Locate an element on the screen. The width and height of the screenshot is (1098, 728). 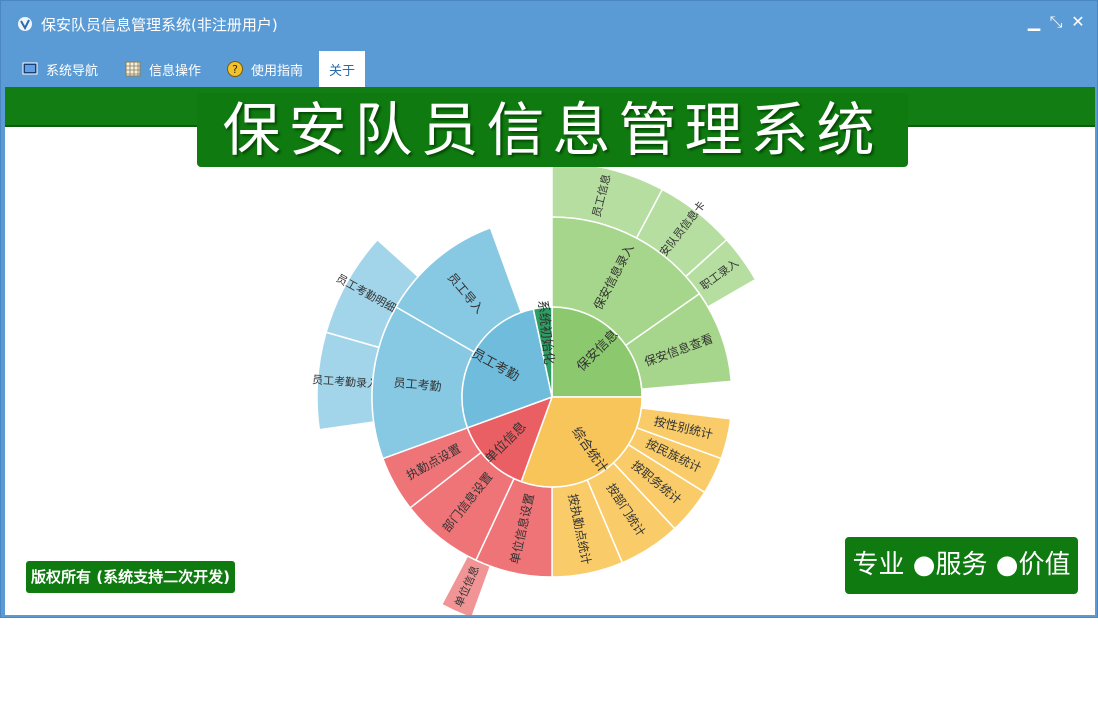
grid-icon is located at coordinates (133, 69).